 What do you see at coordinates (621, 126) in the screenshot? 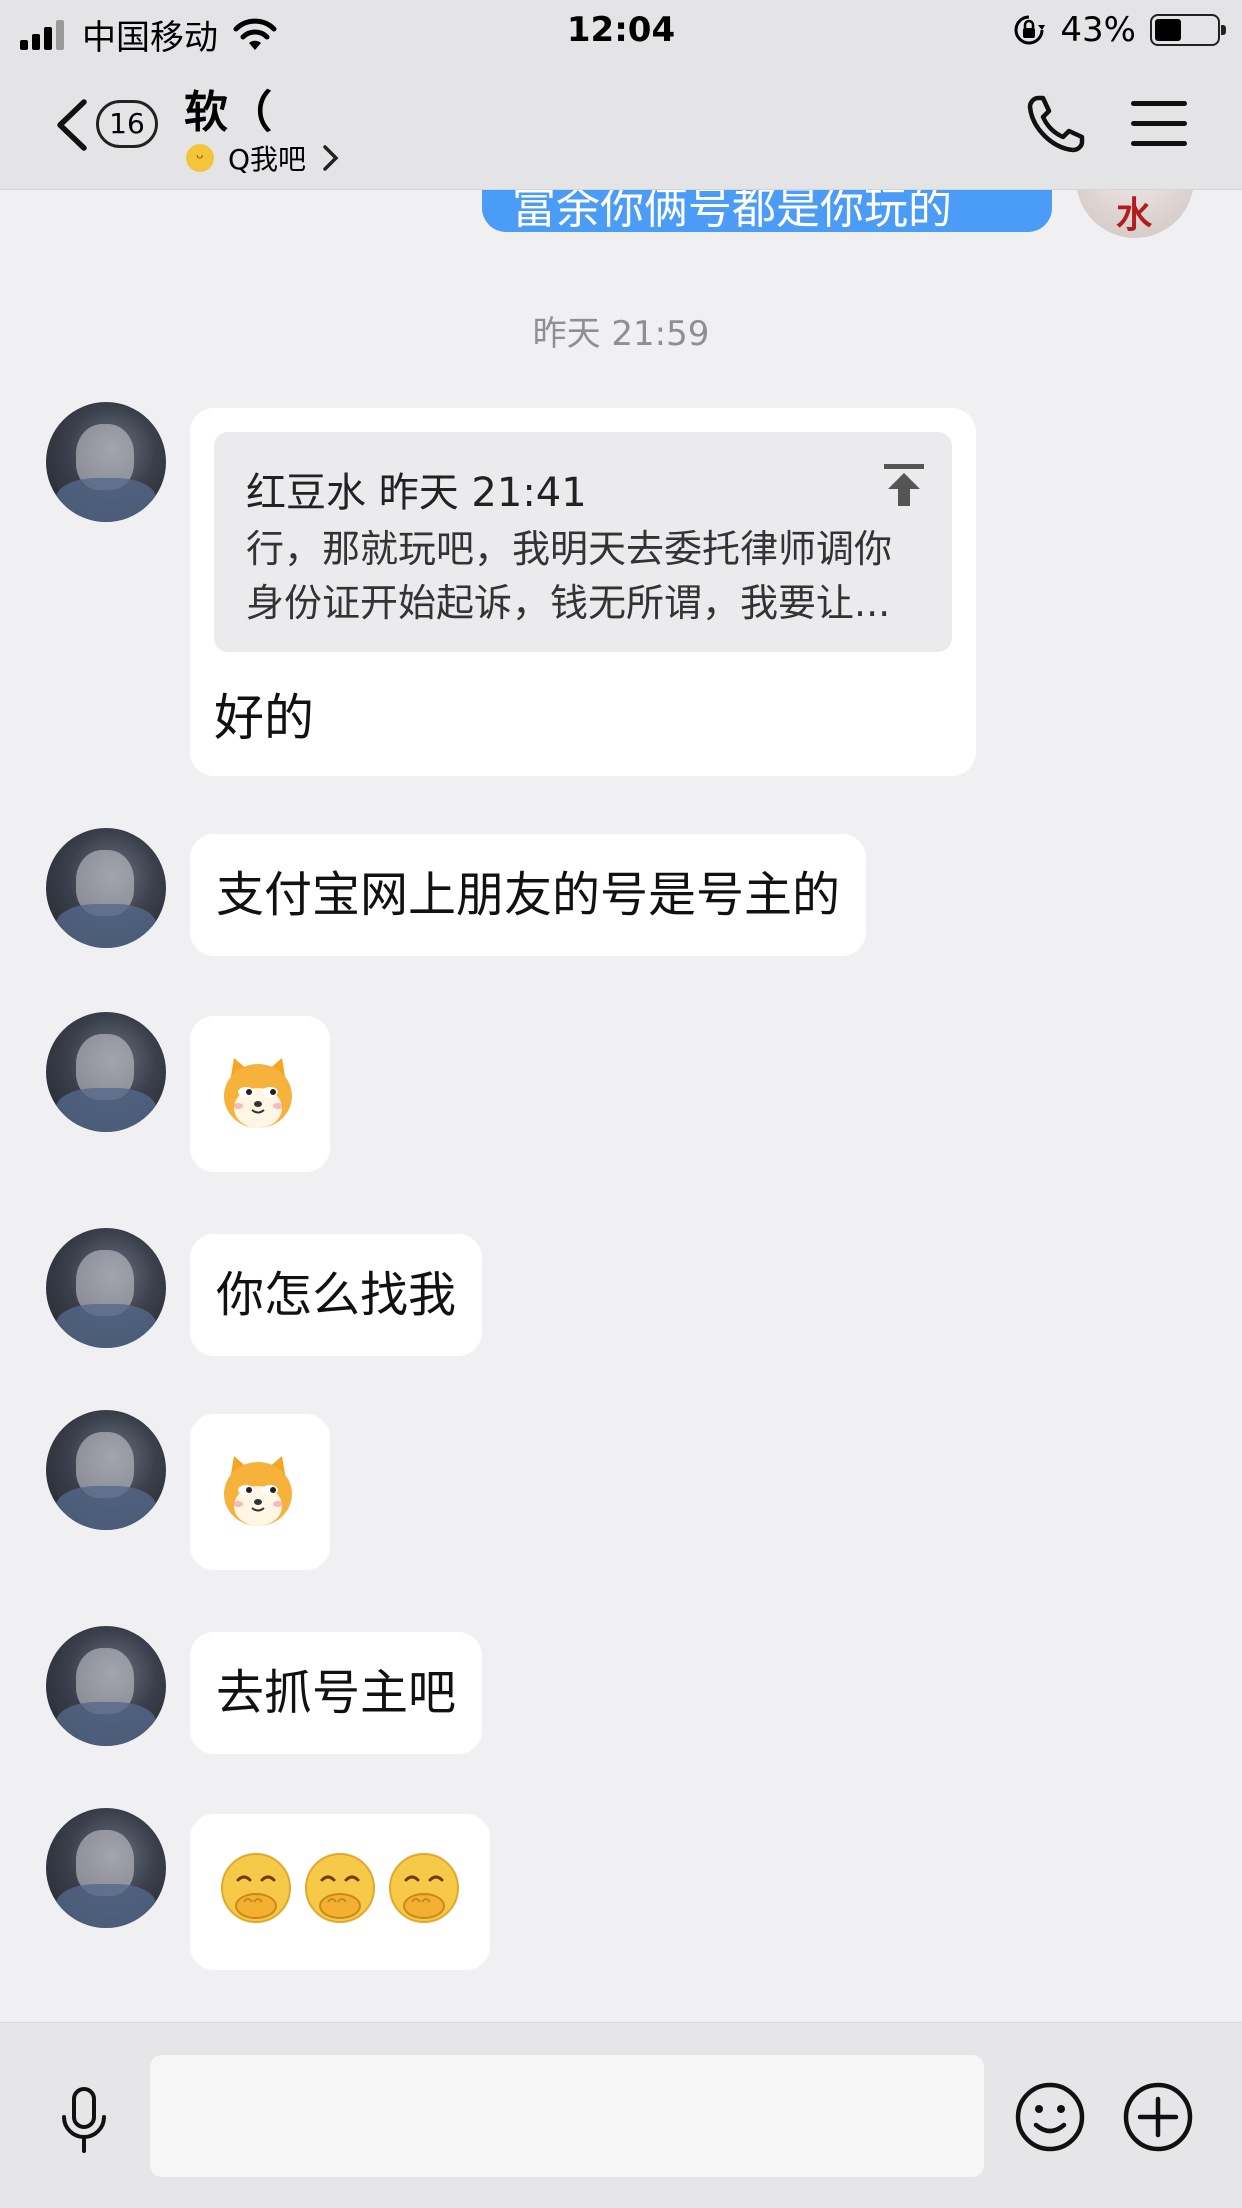
I see `chat-header: 16 软（ ᵕ Q我吧` at bounding box center [621, 126].